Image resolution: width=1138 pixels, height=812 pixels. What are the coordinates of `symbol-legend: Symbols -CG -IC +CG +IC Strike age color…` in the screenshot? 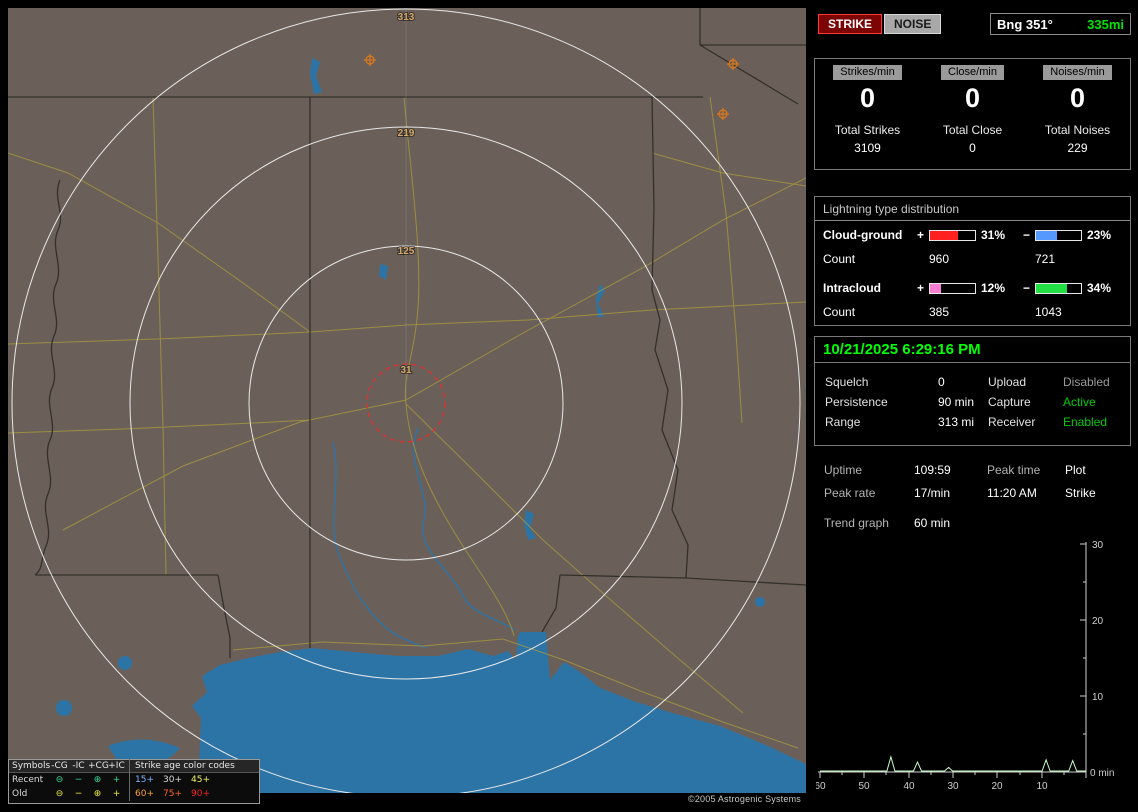 It's located at (134, 781).